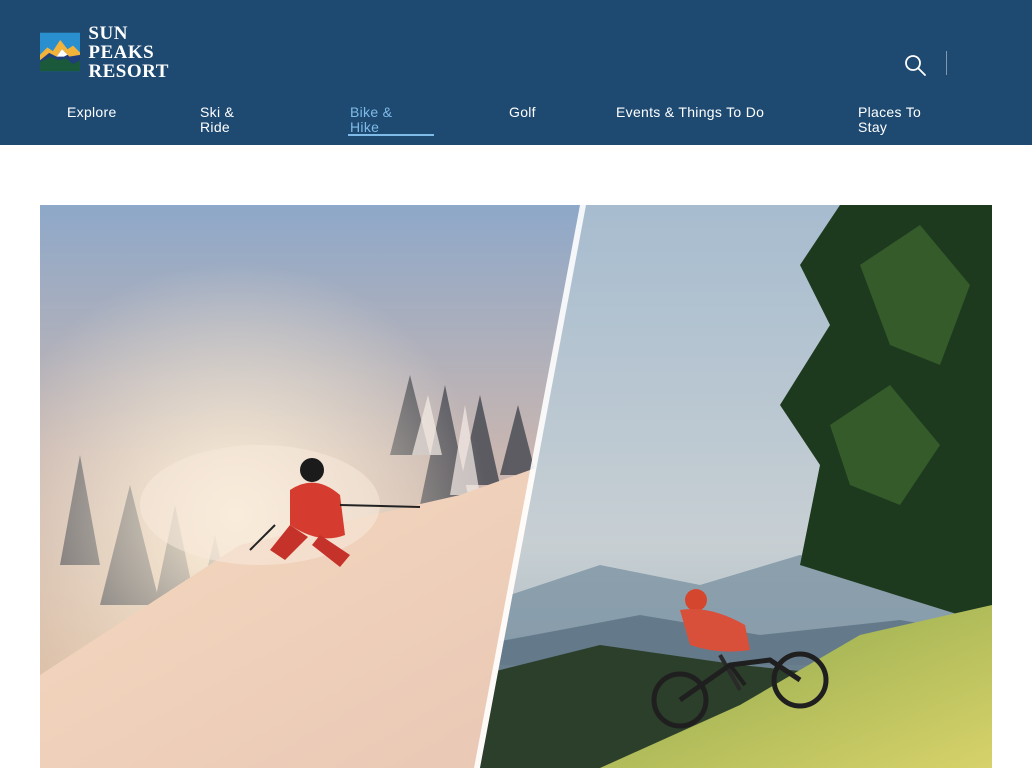 Image resolution: width=1032 pixels, height=768 pixels. What do you see at coordinates (391, 135) in the screenshot?
I see `active-nav-indicator` at bounding box center [391, 135].